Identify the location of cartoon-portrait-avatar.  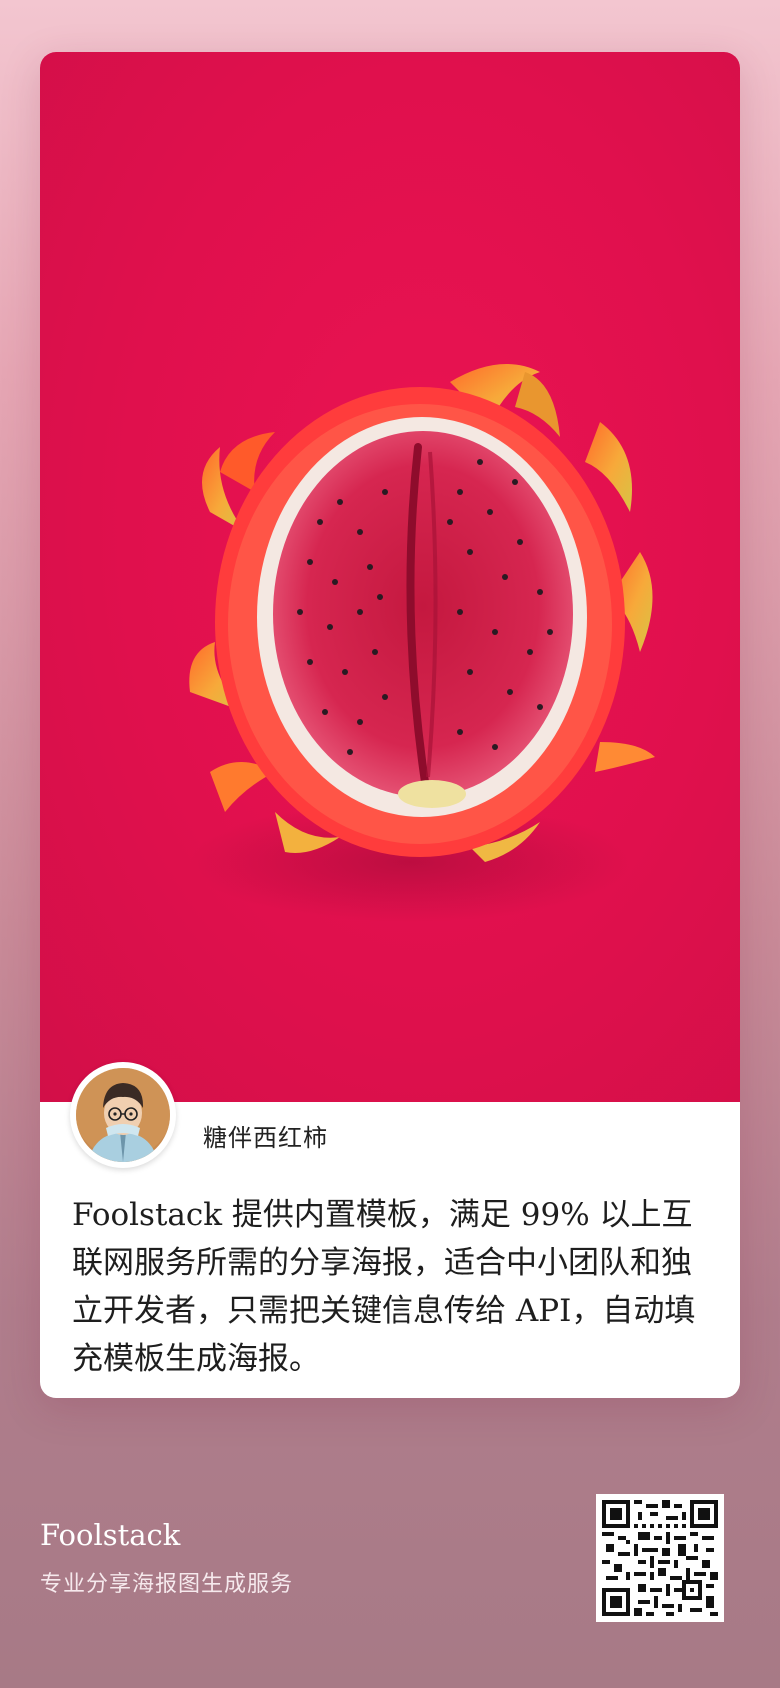
(123, 1115).